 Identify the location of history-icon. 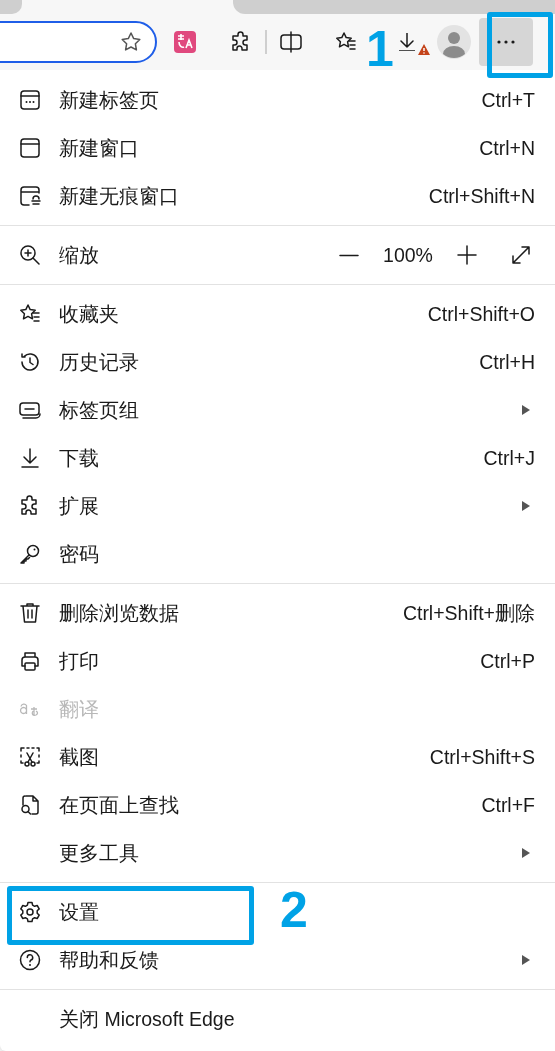
(30, 362).